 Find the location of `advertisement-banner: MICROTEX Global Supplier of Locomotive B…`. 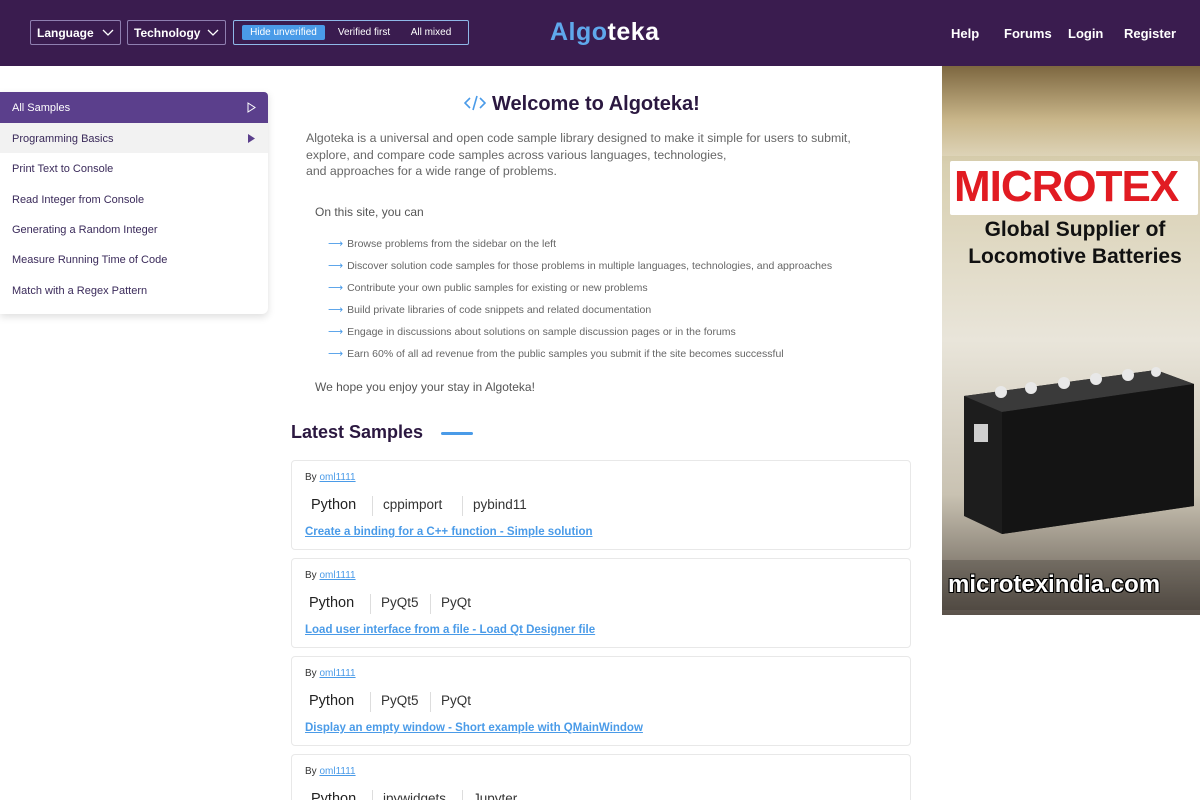

advertisement-banner: MICROTEX Global Supplier of Locomotive B… is located at coordinates (1071, 340).